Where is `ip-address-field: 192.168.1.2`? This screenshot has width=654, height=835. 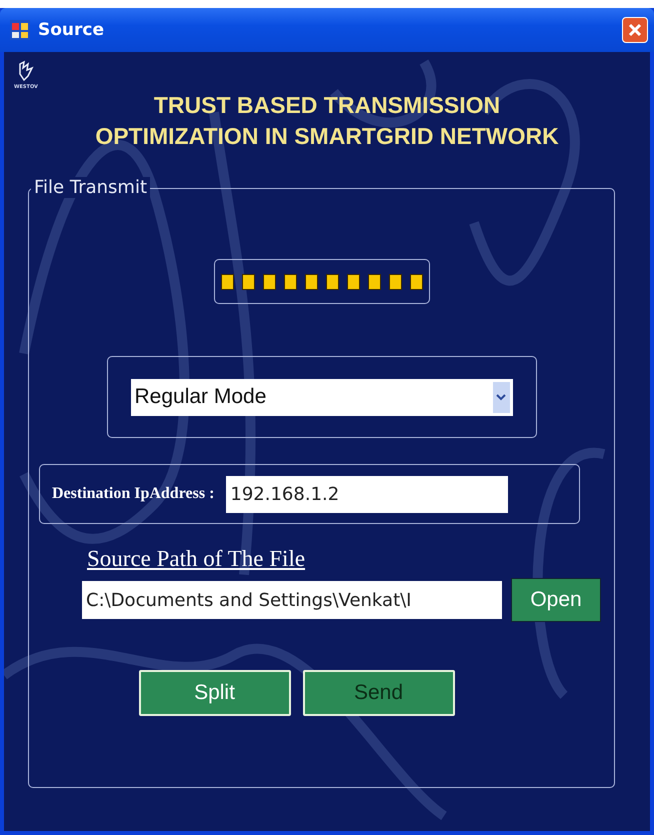
ip-address-field: 192.168.1.2 is located at coordinates (367, 494).